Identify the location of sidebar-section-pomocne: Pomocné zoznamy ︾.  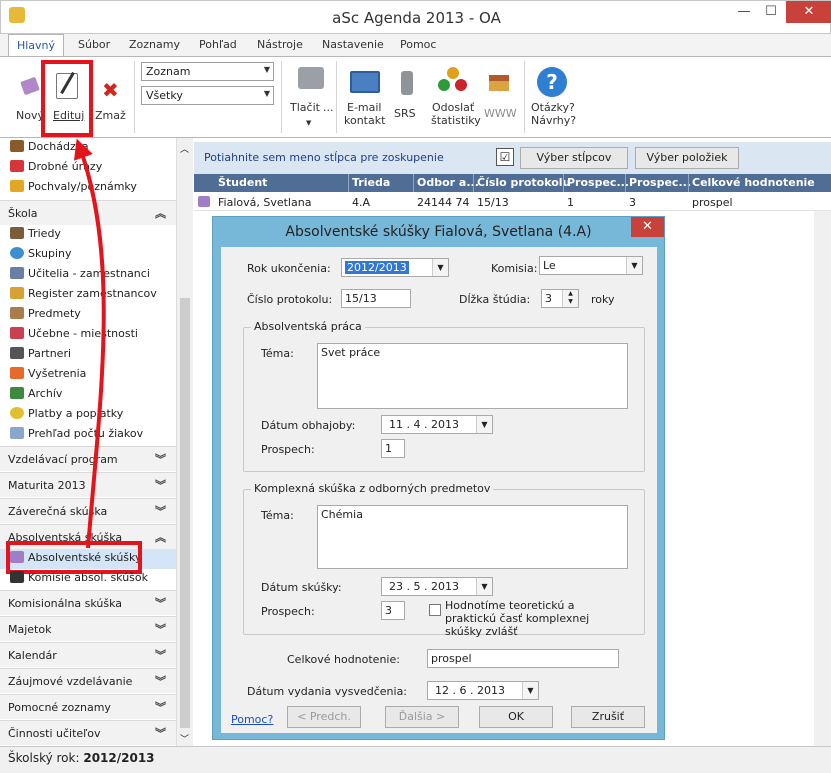
(88, 706).